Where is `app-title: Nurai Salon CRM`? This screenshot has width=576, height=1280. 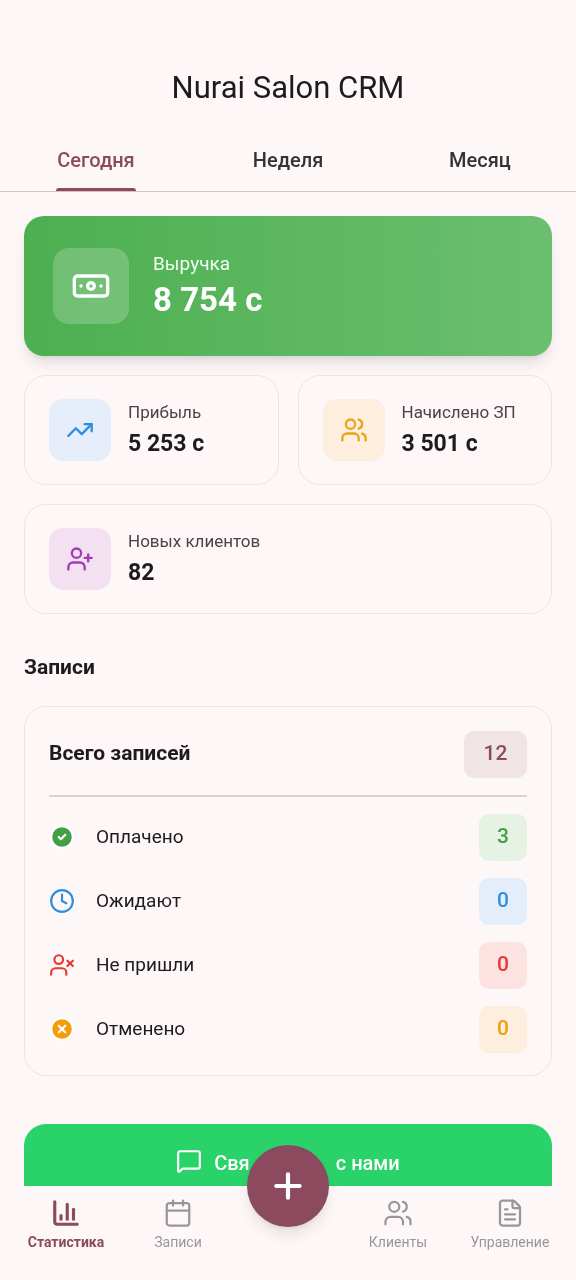
app-title: Nurai Salon CRM is located at coordinates (288, 88).